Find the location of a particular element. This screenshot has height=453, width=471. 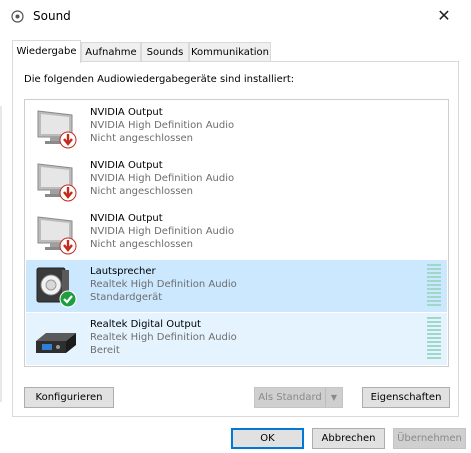

configure-button: Konfigurieren is located at coordinates (69, 397).